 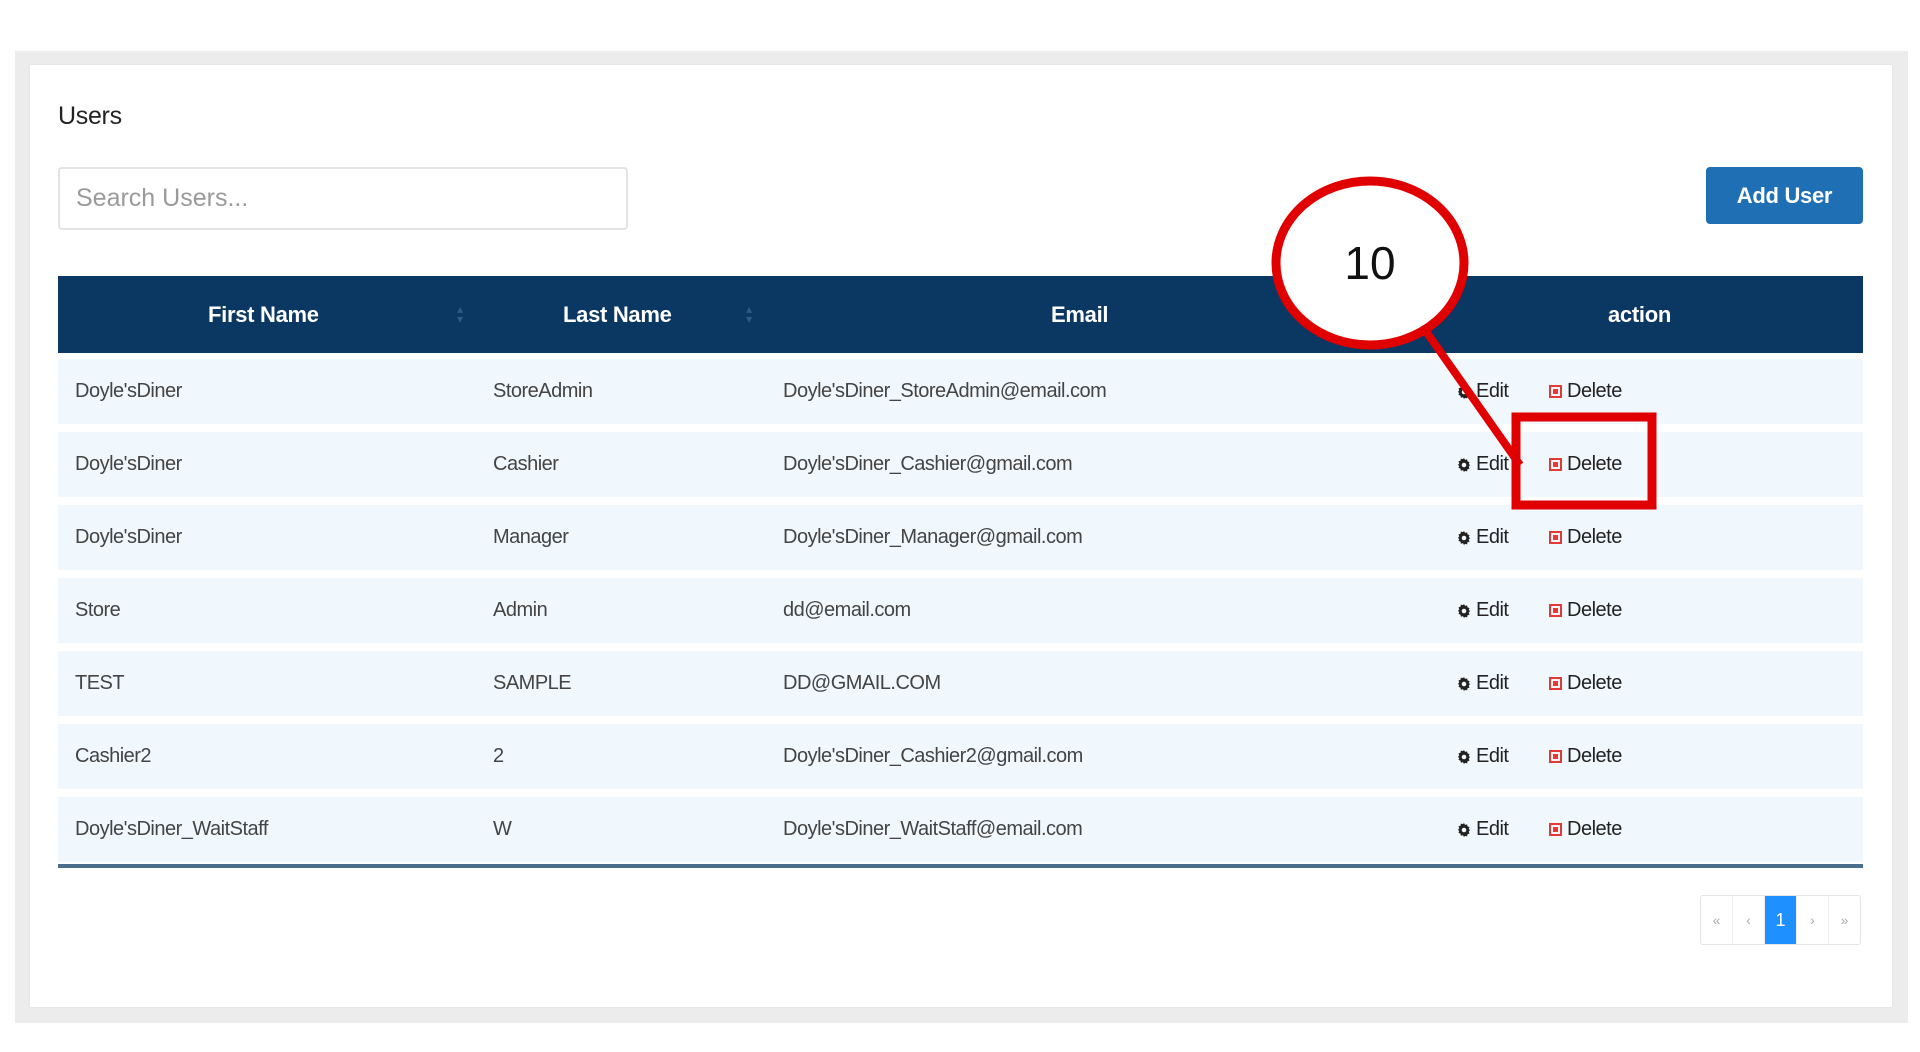 What do you see at coordinates (847, 610) in the screenshot?
I see `cell-email: dd@email.com` at bounding box center [847, 610].